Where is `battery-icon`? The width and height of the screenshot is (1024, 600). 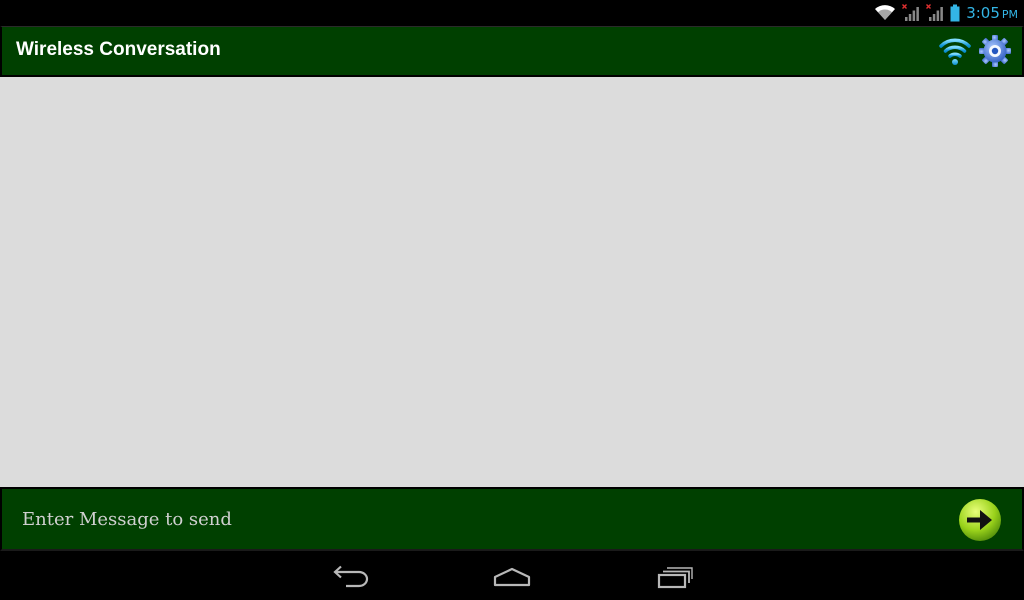
battery-icon is located at coordinates (955, 13).